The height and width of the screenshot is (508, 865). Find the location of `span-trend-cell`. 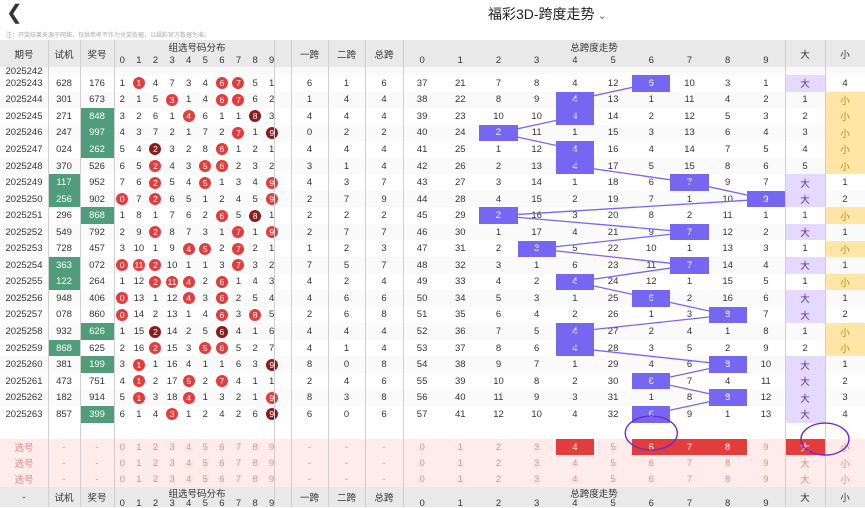

span-trend-cell is located at coordinates (728, 71).